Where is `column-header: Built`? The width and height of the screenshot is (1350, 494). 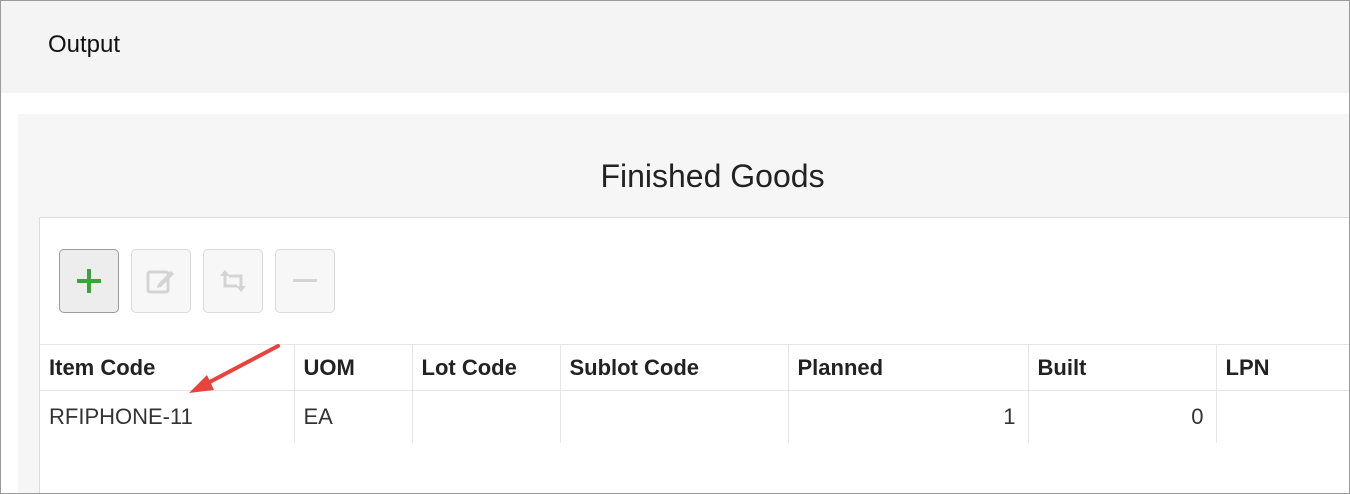
column-header: Built is located at coordinates (1122, 367).